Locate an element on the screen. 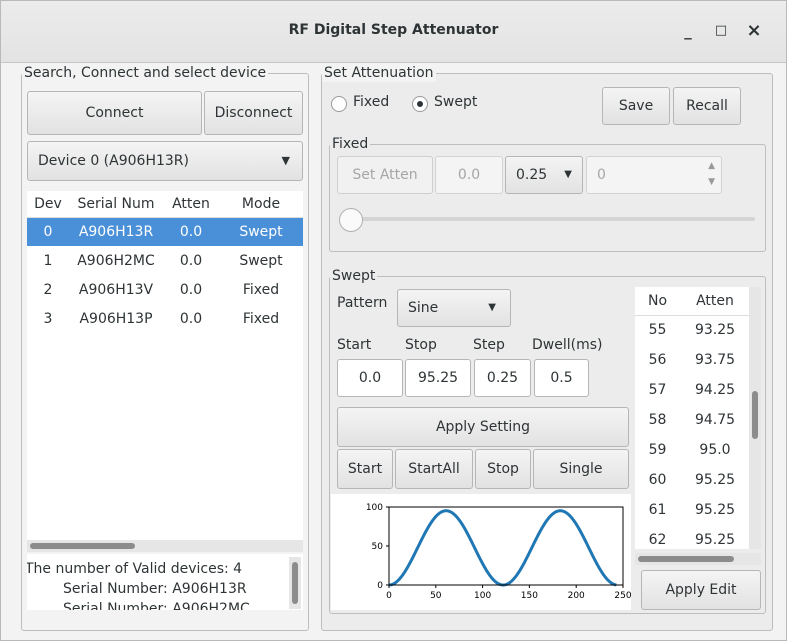  start-button: Start is located at coordinates (365, 469).